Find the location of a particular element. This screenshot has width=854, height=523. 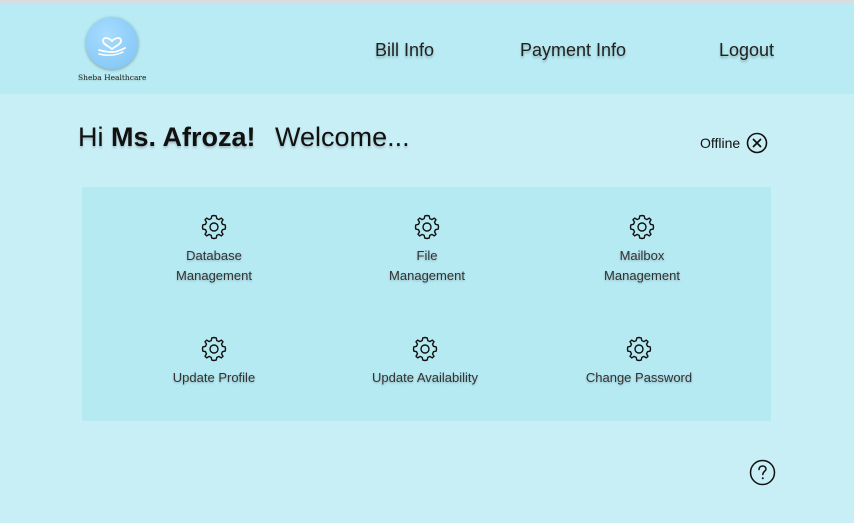

logo-text: Sheba Healthcare is located at coordinates (112, 77).